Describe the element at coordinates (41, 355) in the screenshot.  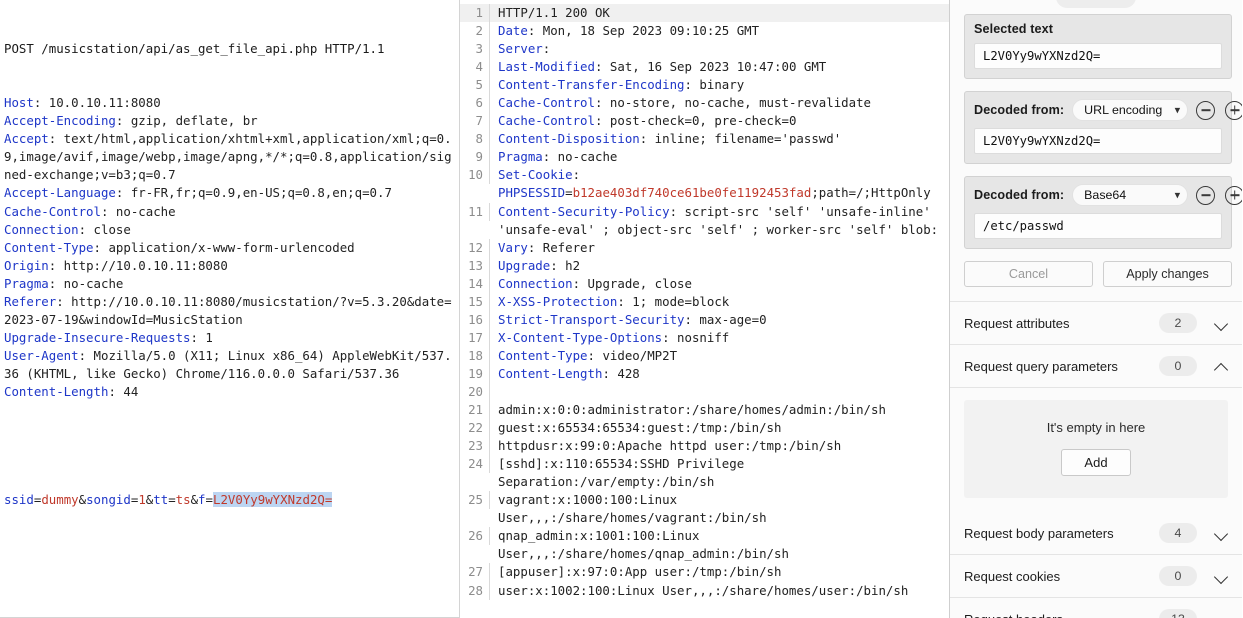
I see `request-header-key: User-Agent` at that location.